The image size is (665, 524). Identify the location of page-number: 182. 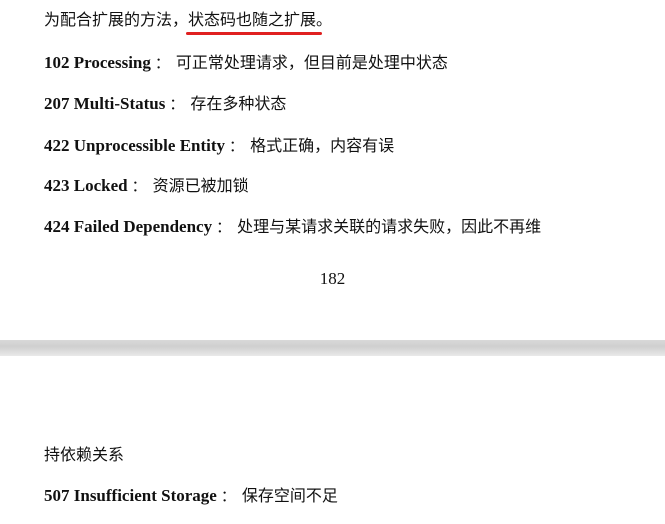
(332, 278).